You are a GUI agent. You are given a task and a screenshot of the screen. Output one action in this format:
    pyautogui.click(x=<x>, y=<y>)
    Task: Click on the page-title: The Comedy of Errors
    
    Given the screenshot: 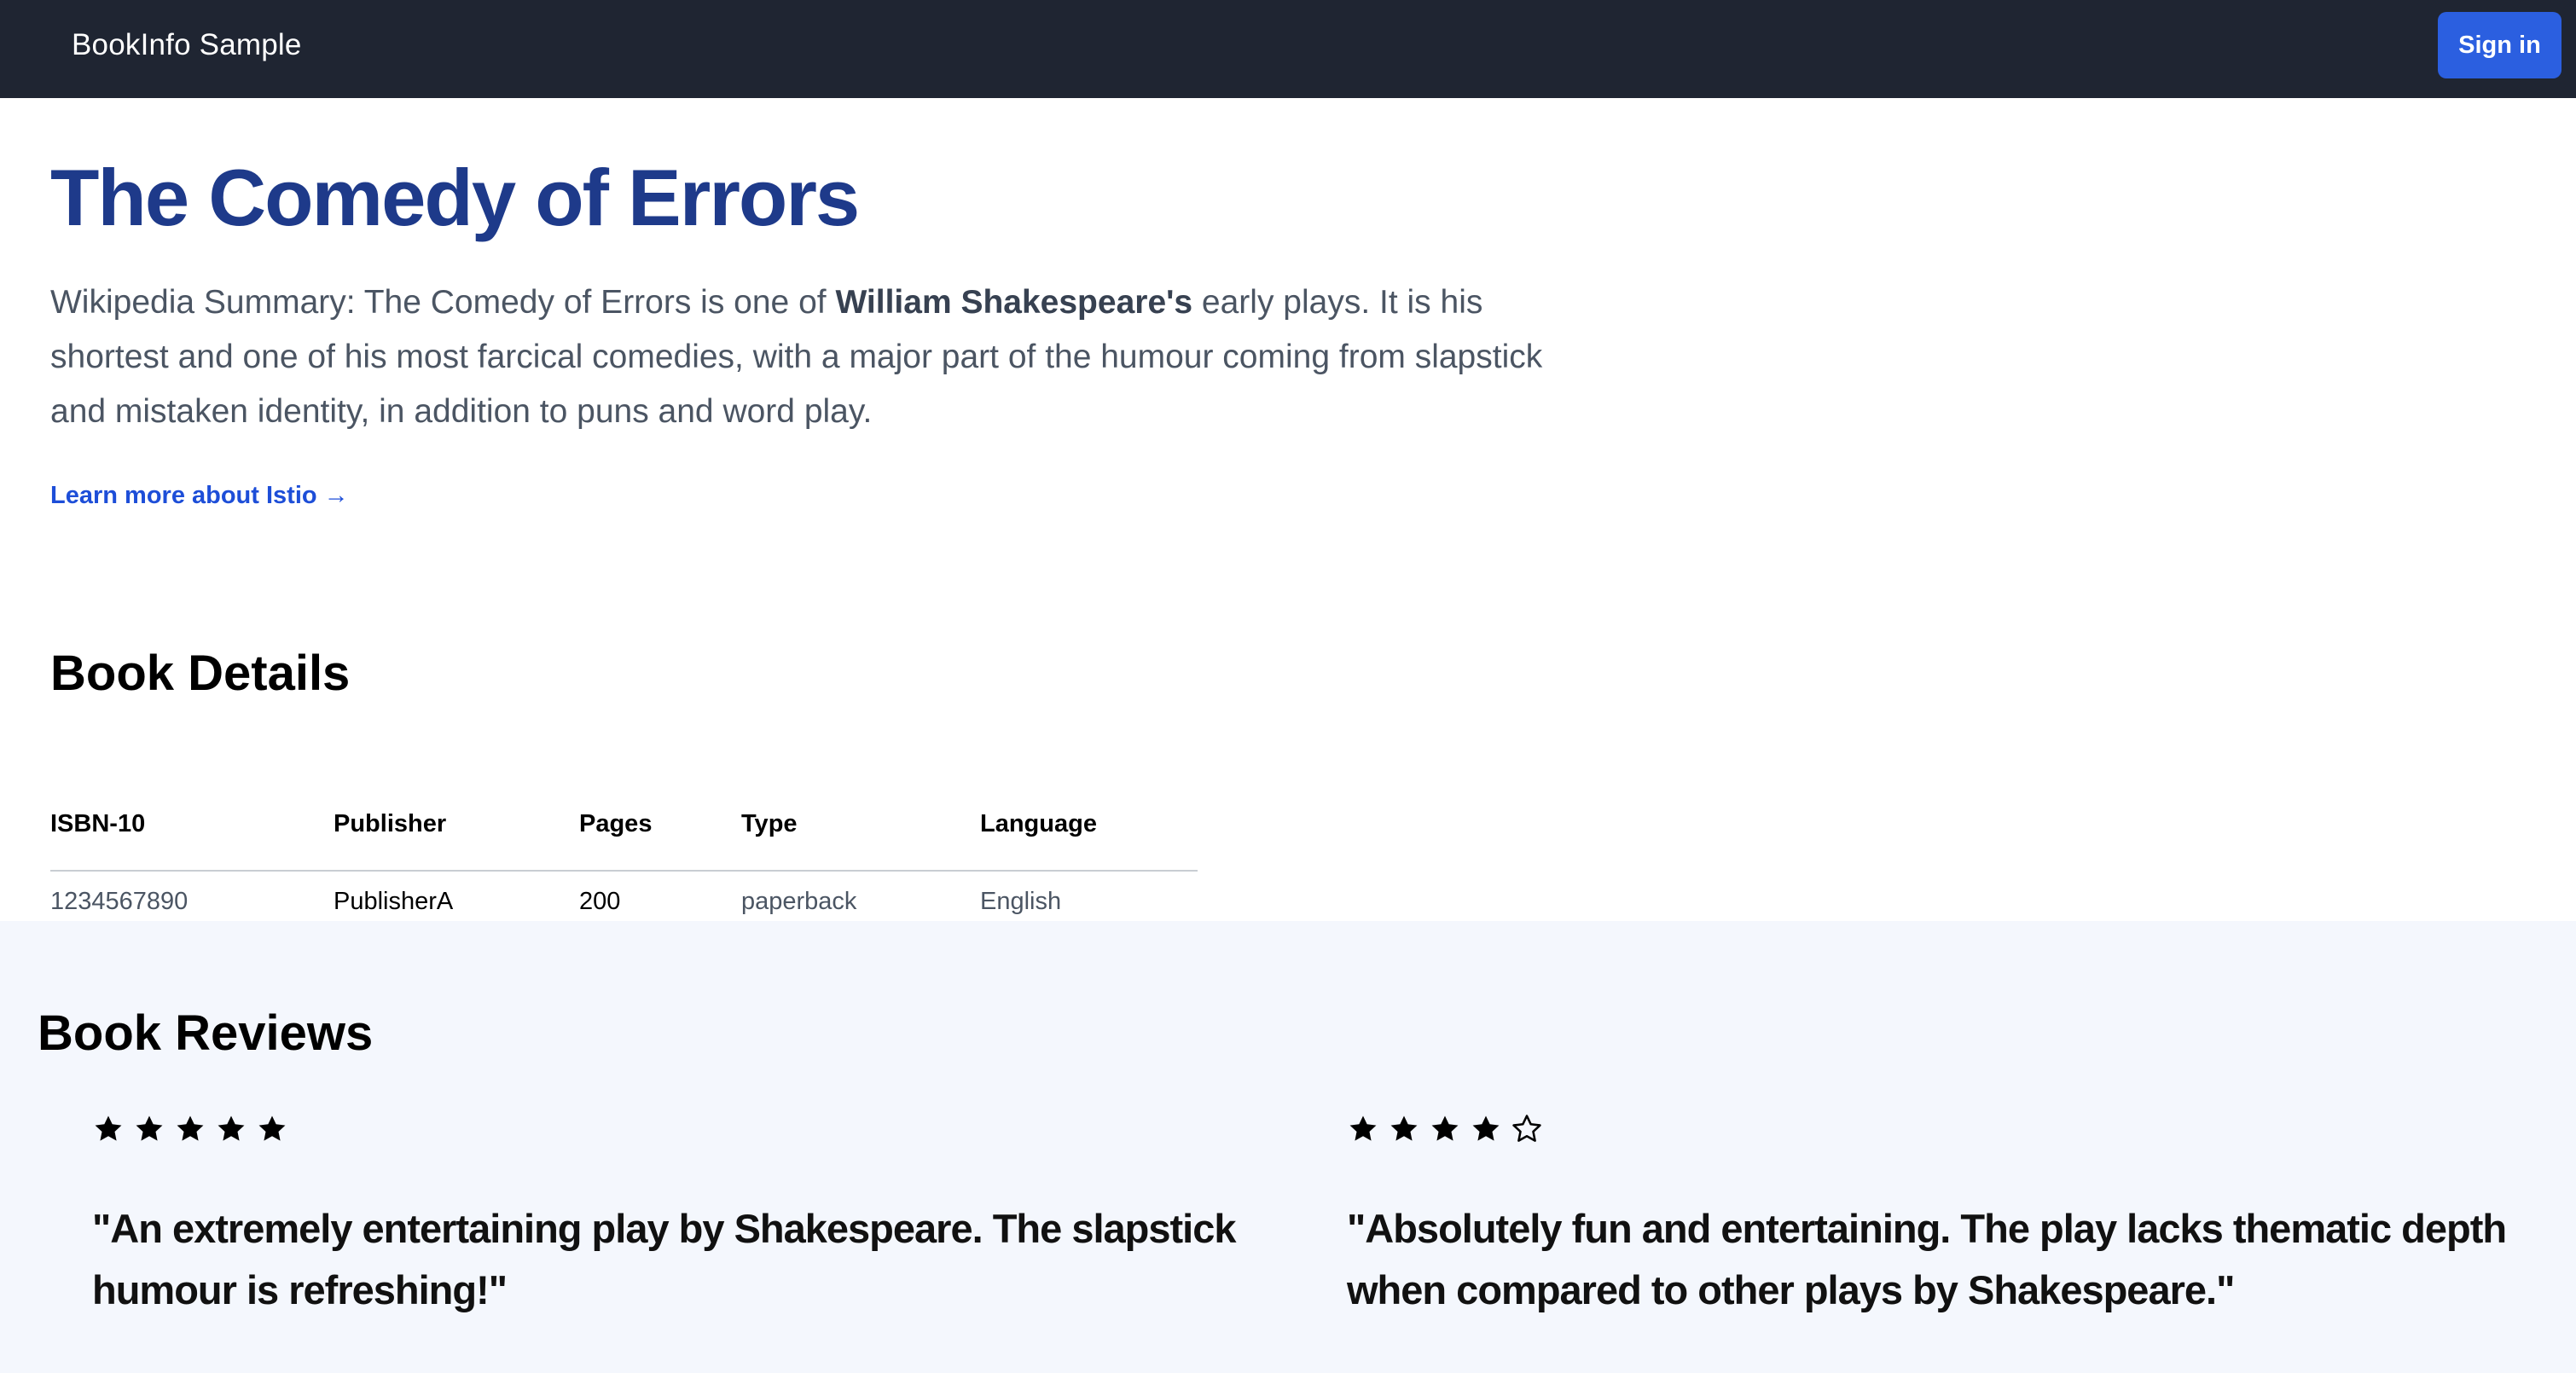 What is the action you would take?
    pyautogui.click(x=455, y=197)
    